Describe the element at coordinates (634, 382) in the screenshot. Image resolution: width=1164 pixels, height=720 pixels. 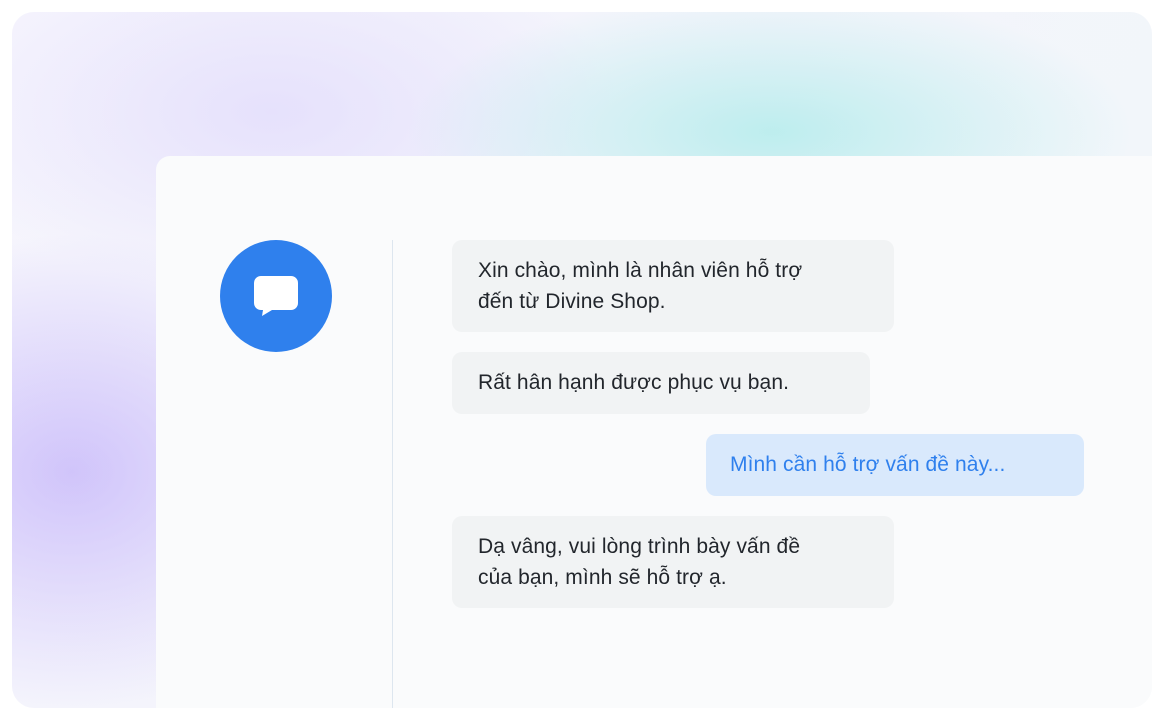
I see `message-text-line: Rất hân hạnh được phục vụ bạn.` at that location.